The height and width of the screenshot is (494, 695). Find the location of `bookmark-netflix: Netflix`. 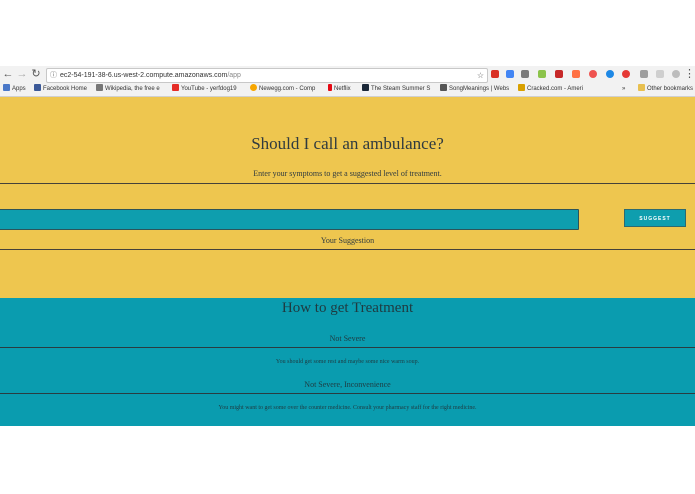

bookmark-netflix: Netflix is located at coordinates (339, 89).